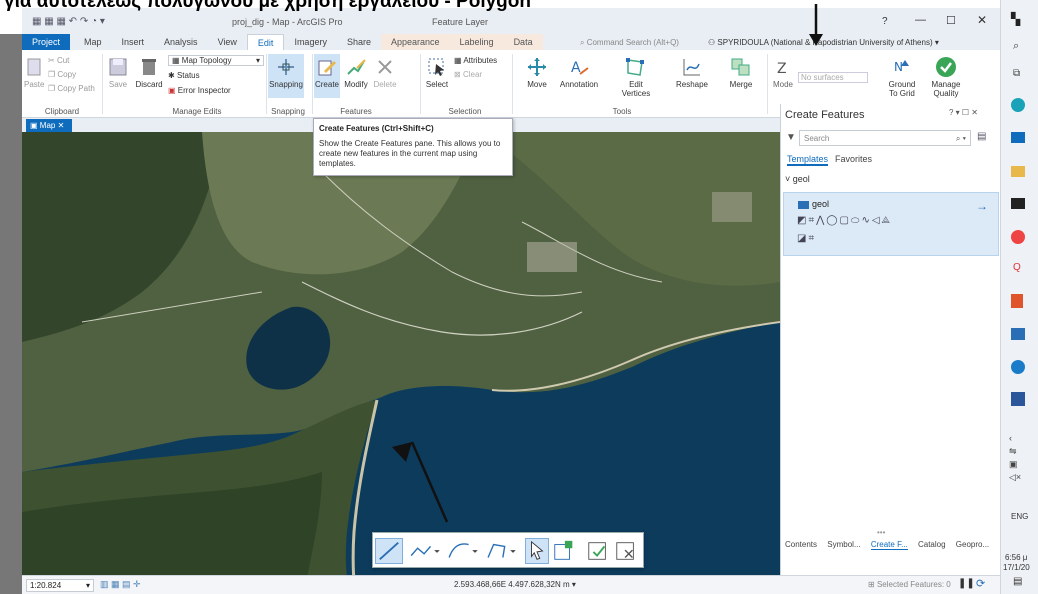  I want to click on tab-contents: Contents, so click(801, 544).